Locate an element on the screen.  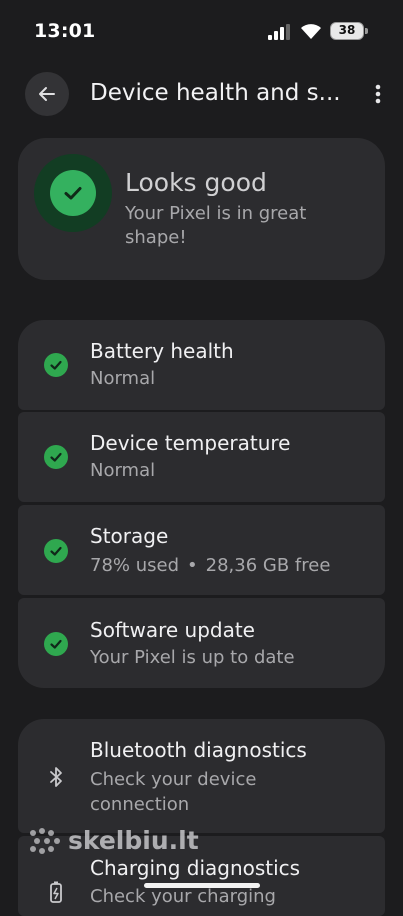
back-button is located at coordinates (47, 94).